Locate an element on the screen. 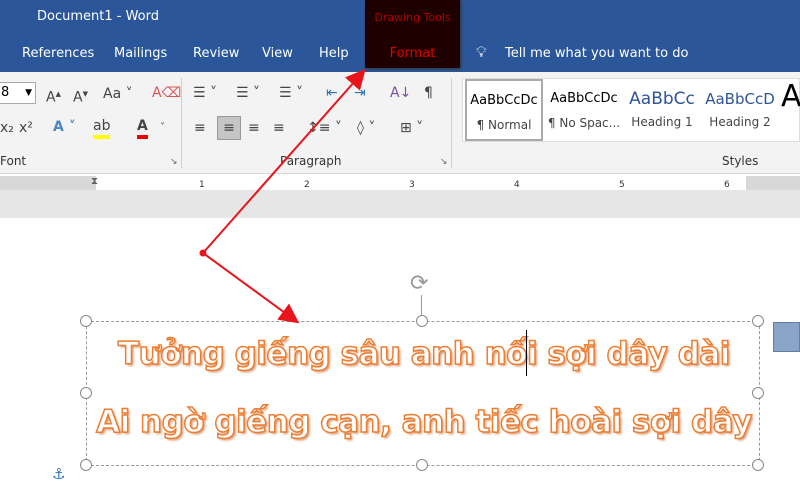 The image size is (800, 500). annotation-arrows is located at coordinates (282, 196).